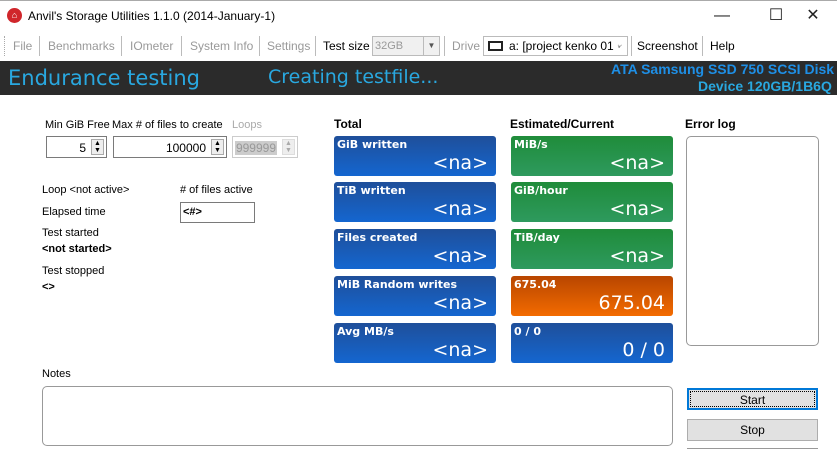 Image resolution: width=837 pixels, height=449 pixels. I want to click on test-stopped-value: <>, so click(48, 287).